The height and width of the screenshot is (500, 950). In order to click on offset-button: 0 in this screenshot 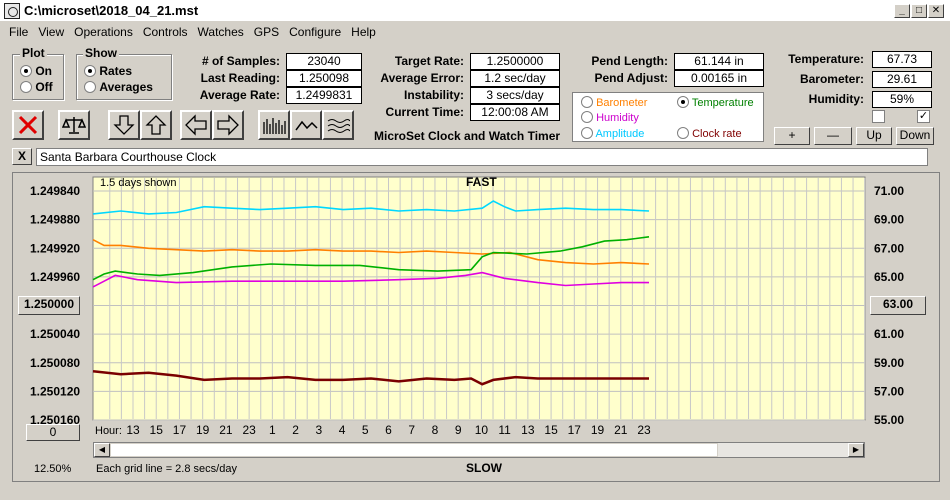, I will do `click(53, 432)`.